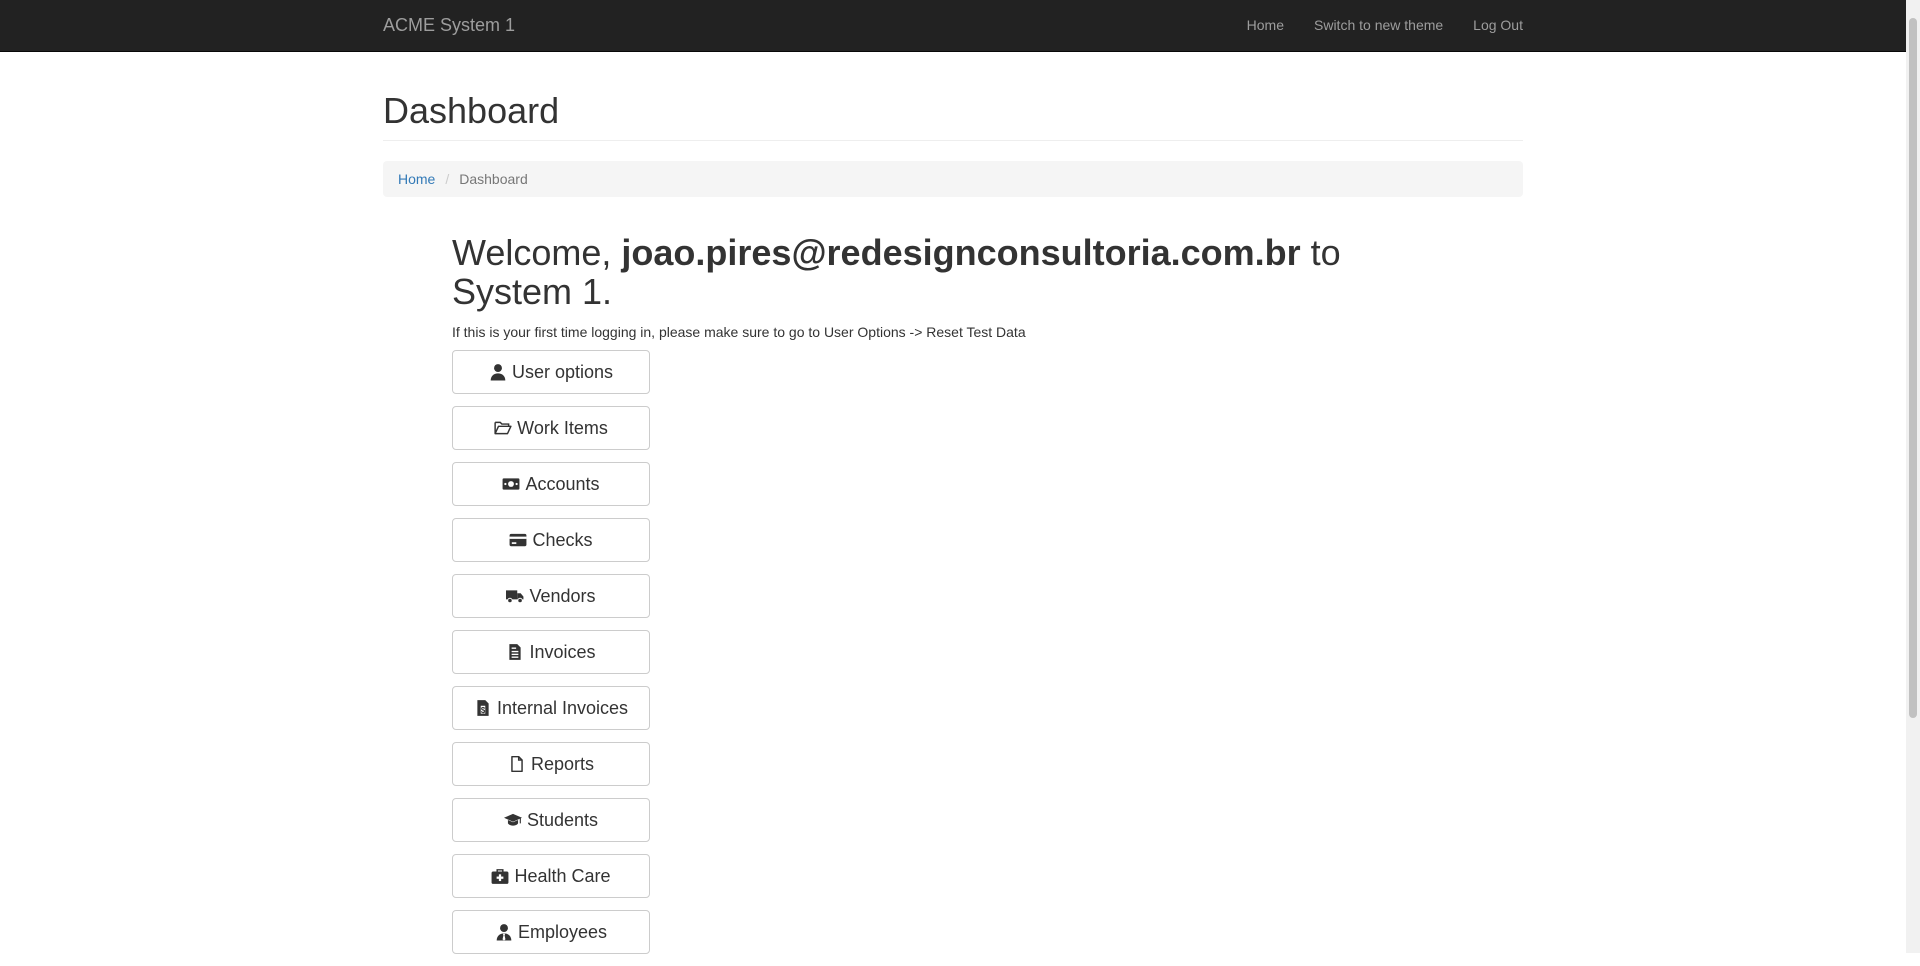 The image size is (1920, 966). I want to click on nav-logout-link: Log Out, so click(1498, 25).